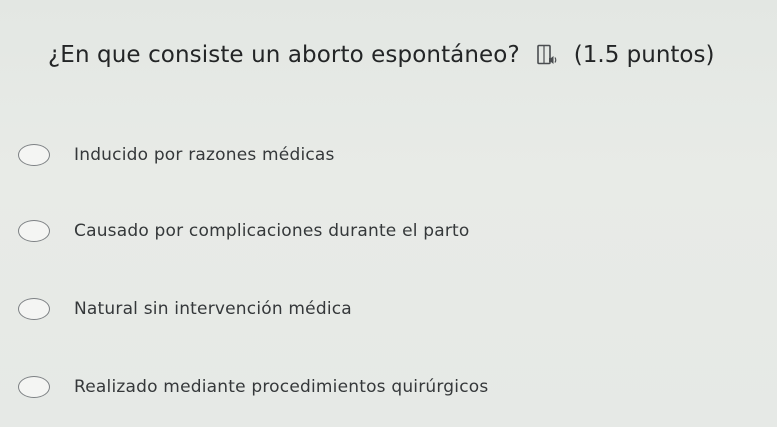 This screenshot has height=427, width=777. What do you see at coordinates (204, 155) in the screenshot?
I see `option-1-label: Inducido por razones médicas` at bounding box center [204, 155].